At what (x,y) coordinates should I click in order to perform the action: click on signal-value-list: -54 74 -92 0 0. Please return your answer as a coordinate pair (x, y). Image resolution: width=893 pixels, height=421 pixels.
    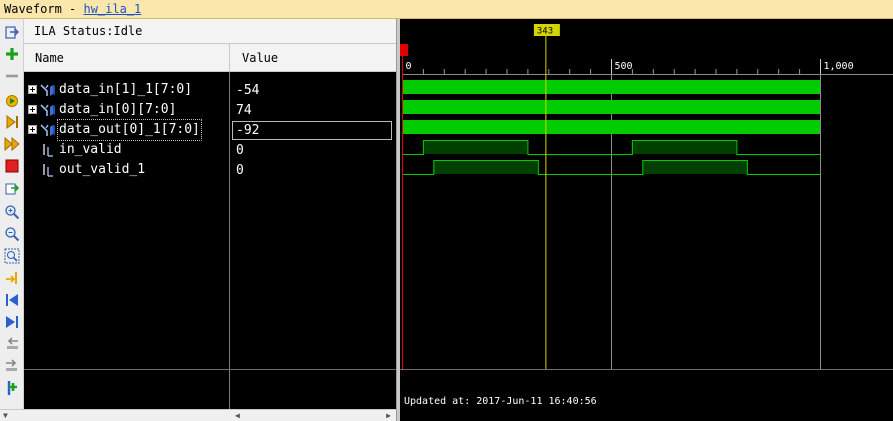
    Looking at the image, I should click on (313, 240).